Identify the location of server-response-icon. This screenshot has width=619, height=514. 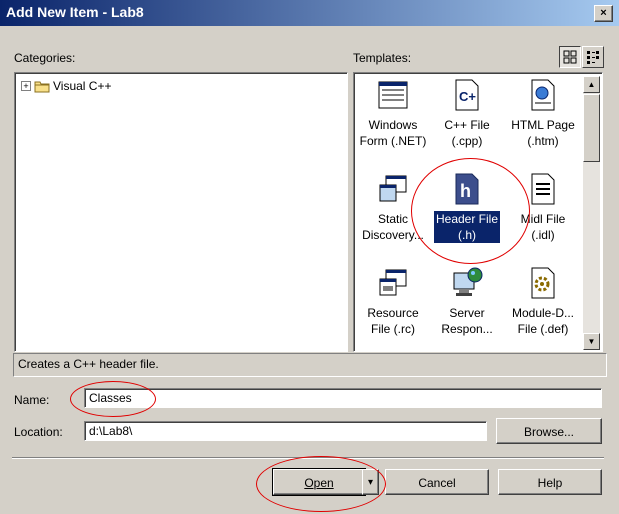
(467, 283).